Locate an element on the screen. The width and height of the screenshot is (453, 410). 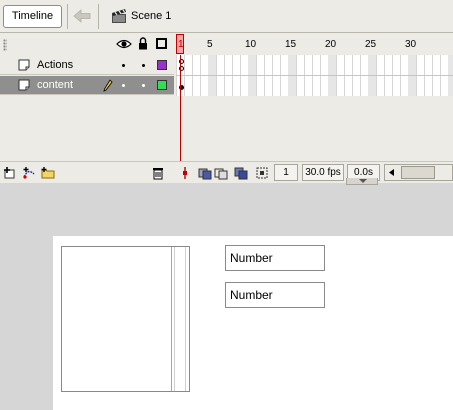
scrollbar-thumb is located at coordinates (418, 172).